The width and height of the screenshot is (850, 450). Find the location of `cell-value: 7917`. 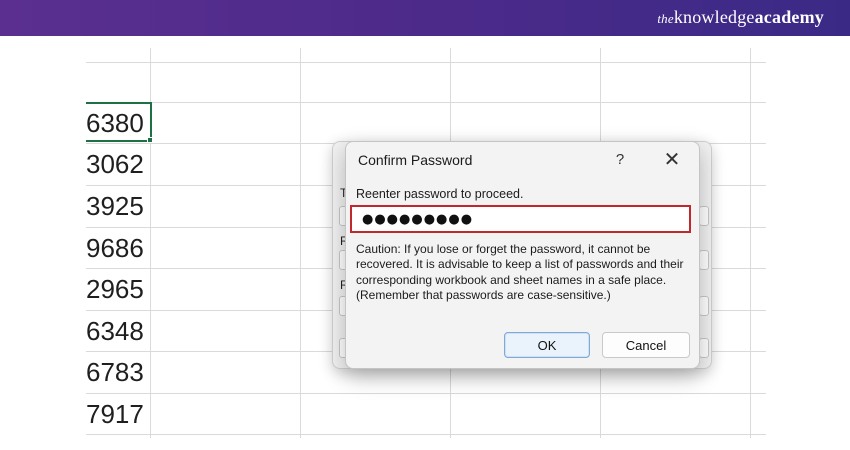

cell-value: 7917 is located at coordinates (118, 414).